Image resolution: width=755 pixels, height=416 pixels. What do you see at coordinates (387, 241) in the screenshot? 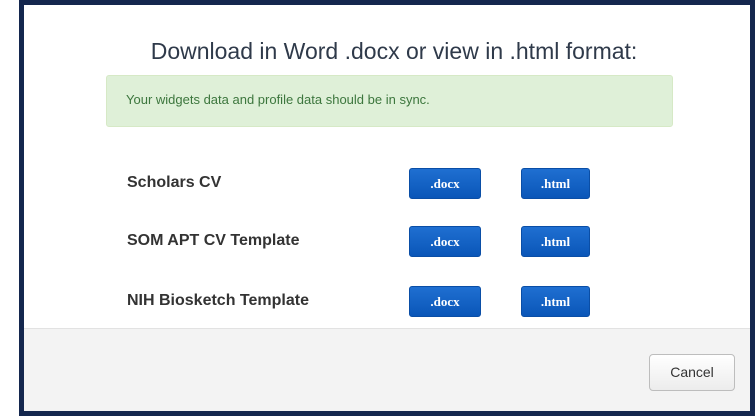
I see `cv-row-som-apt-cv-template: SOM APT CV Template .docx .html` at bounding box center [387, 241].